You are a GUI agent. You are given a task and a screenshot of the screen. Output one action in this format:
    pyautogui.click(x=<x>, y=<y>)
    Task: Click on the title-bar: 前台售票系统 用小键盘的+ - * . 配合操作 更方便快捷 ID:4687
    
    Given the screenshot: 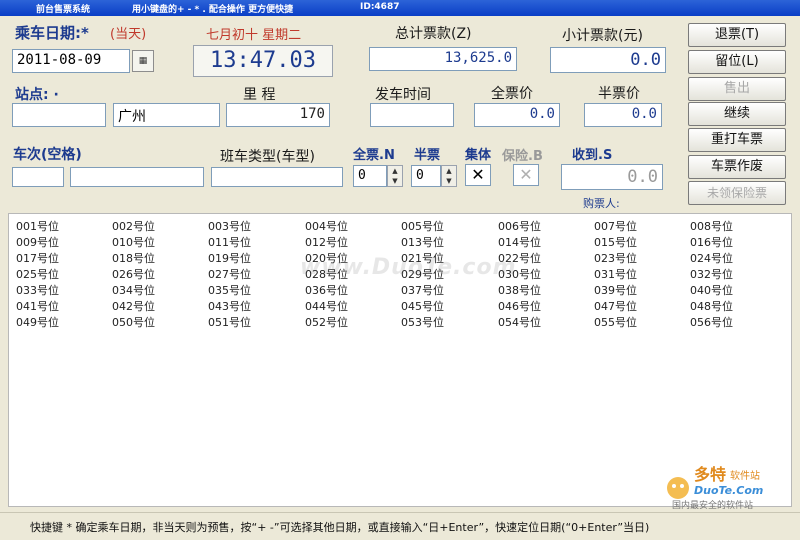 What is the action you would take?
    pyautogui.click(x=400, y=8)
    